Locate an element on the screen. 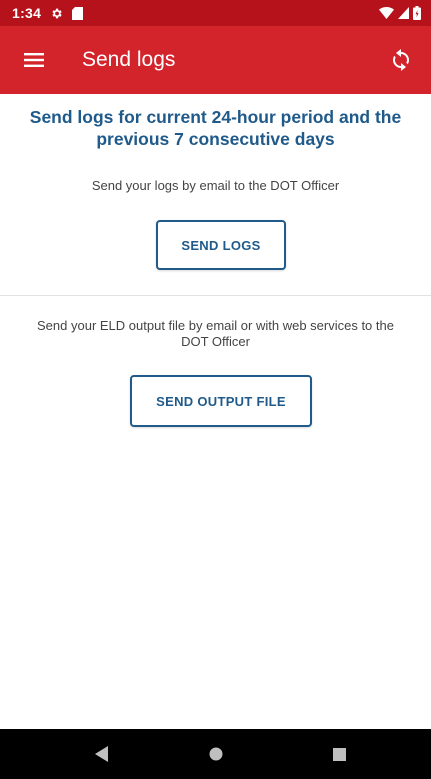 This screenshot has height=779, width=431. status-bar-right is located at coordinates (400, 13).